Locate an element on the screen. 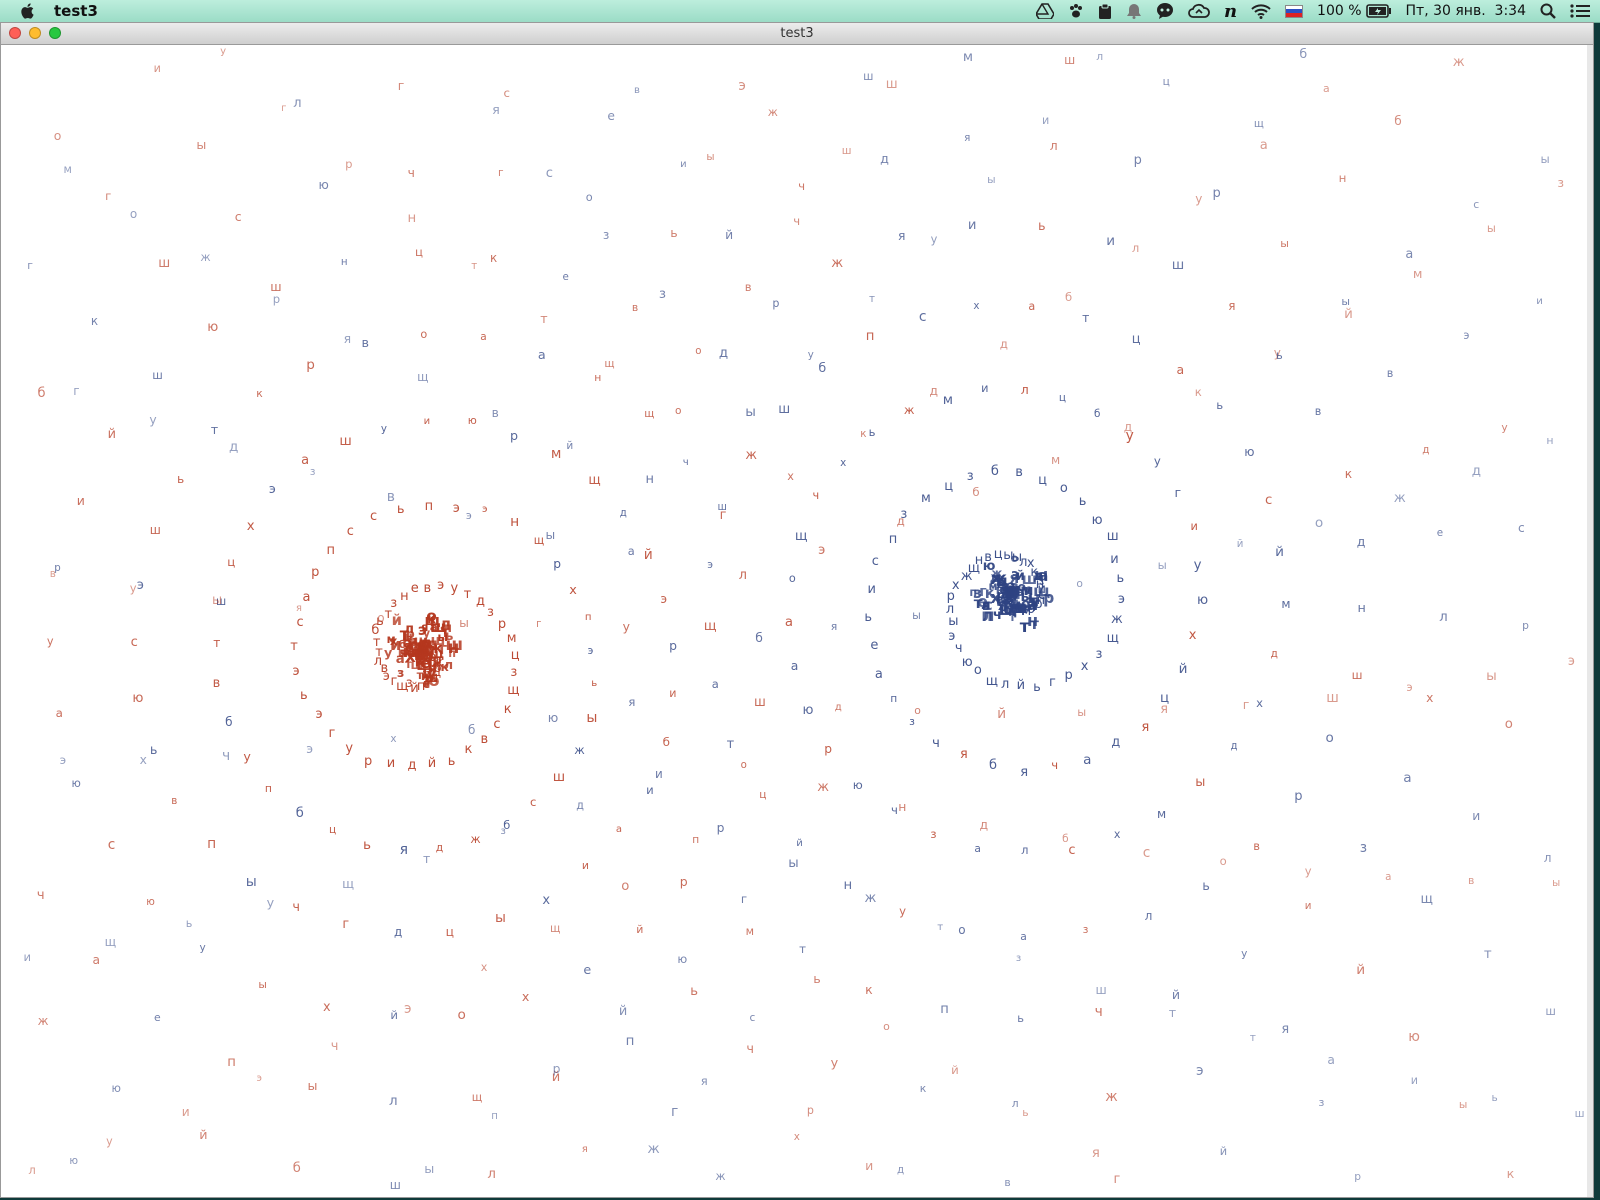 This screenshot has height=1200, width=1600. wifi-icon is located at coordinates (1261, 11).